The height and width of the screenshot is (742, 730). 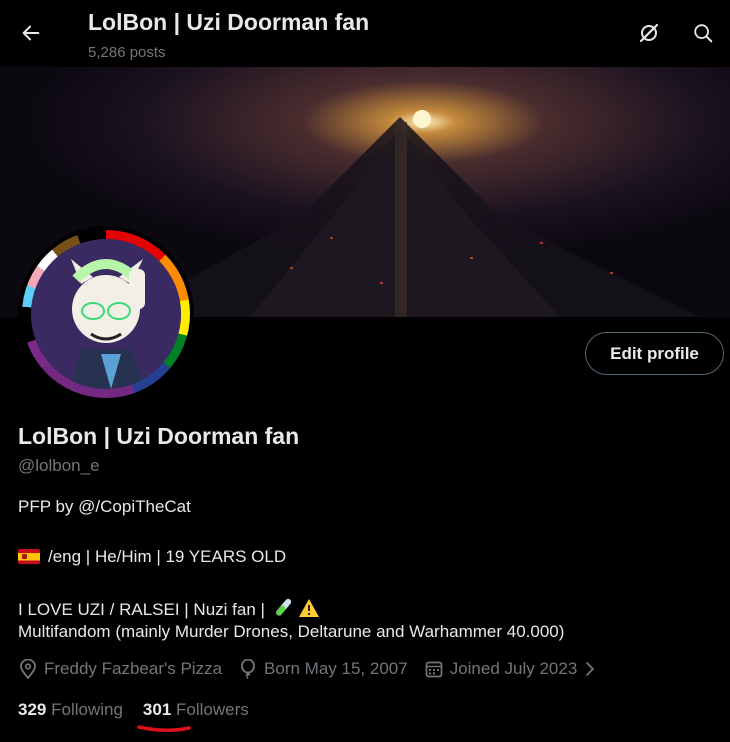 What do you see at coordinates (127, 52) in the screenshot?
I see `post-count: 5,286 posts` at bounding box center [127, 52].